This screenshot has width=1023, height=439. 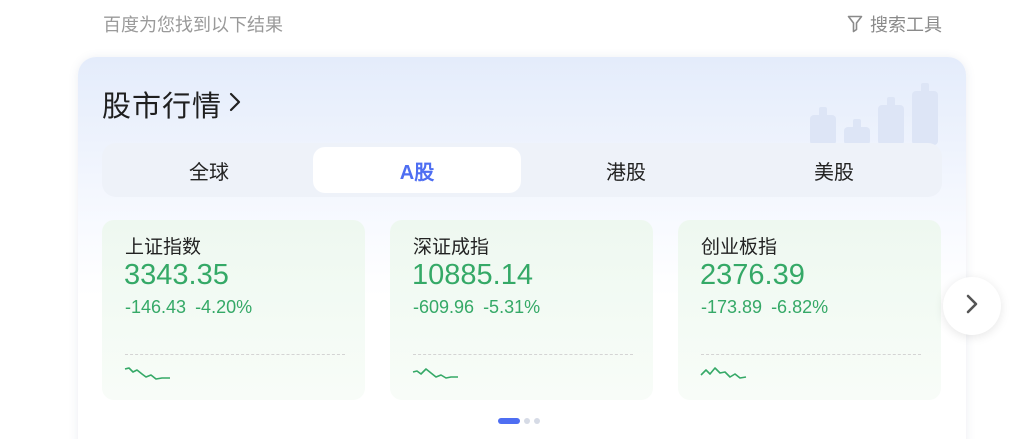 I want to click on index-change-percent: -5.31%, so click(x=512, y=307).